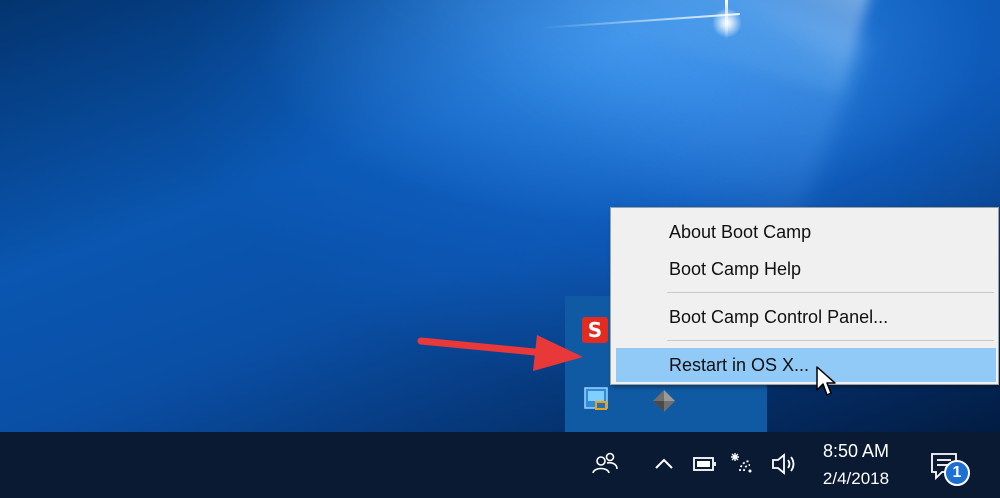 The width and height of the screenshot is (1000, 498). What do you see at coordinates (826, 381) in the screenshot?
I see `mouse-cursor-icon` at bounding box center [826, 381].